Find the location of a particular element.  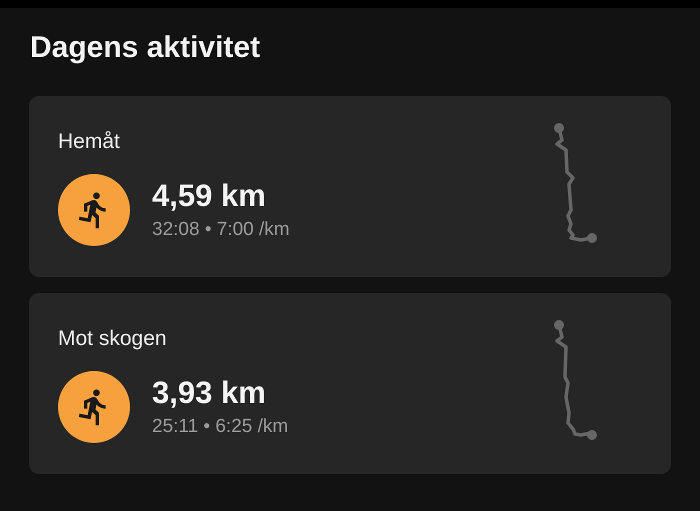

duration-pace-text: 25:11 • 6:25 /km is located at coordinates (220, 427).